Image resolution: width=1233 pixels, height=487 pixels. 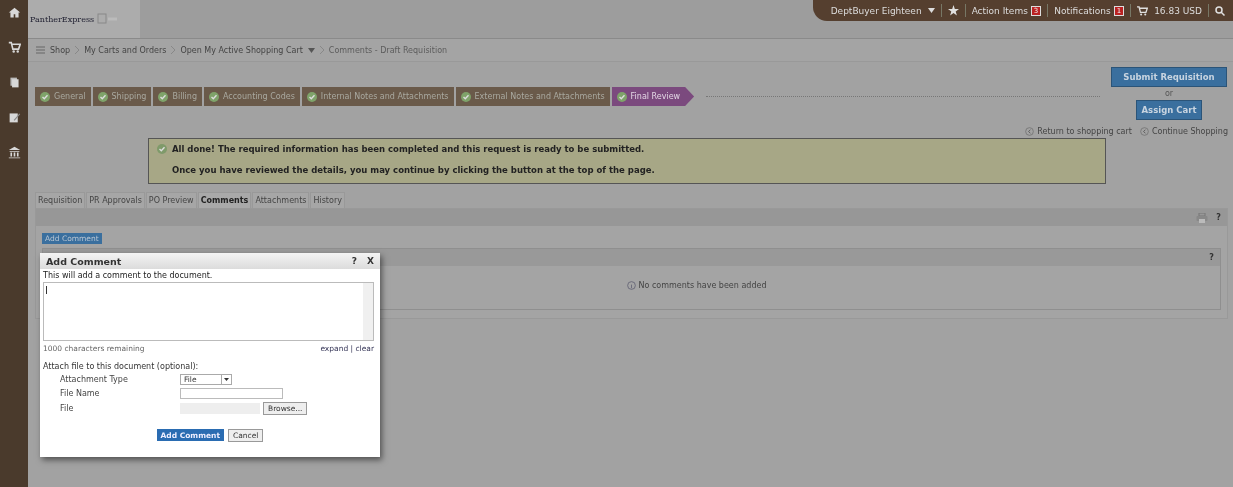 I want to click on tab: Requisition, so click(x=60, y=200).